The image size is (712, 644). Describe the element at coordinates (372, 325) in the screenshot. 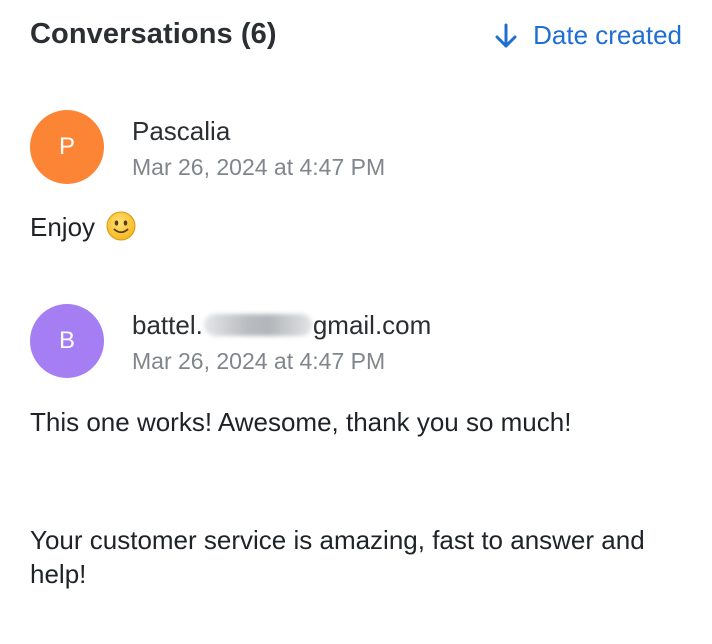

I see `sender-email-suffix: gmail.com` at that location.